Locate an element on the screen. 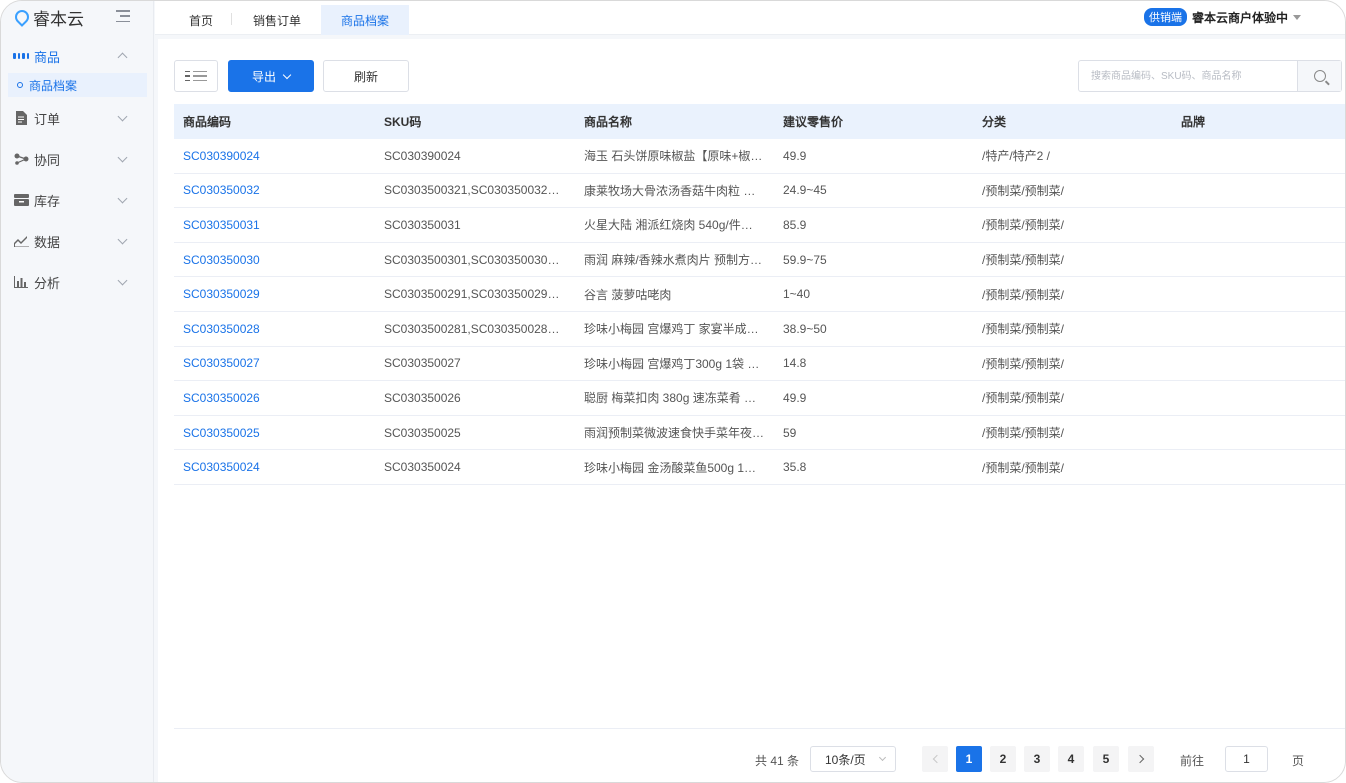 The image size is (1346, 783). tab-label: 商品档案 is located at coordinates (365, 20).